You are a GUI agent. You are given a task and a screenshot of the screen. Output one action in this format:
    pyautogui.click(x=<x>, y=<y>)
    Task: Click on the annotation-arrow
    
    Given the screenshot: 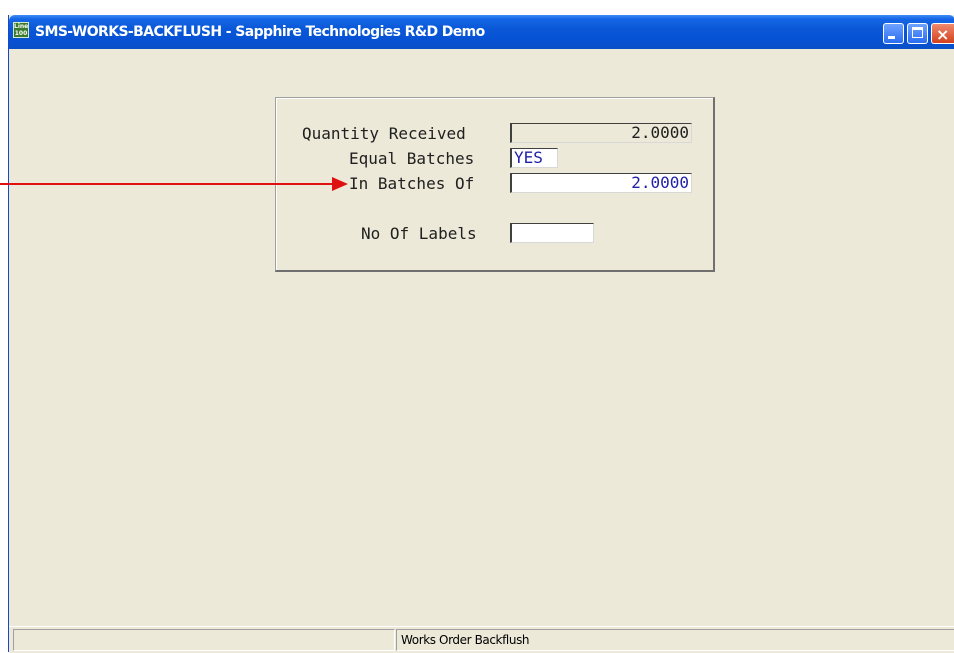 What is the action you would take?
    pyautogui.click(x=174, y=184)
    